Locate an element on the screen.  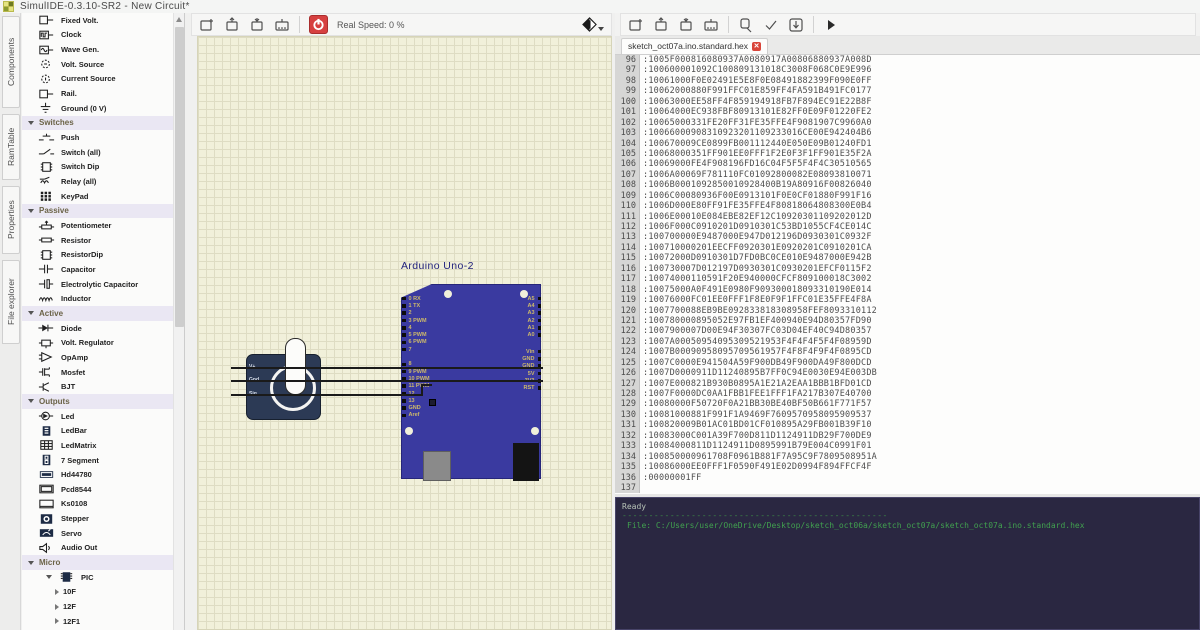
upload-to-board-icon is located at coordinates (796, 25).